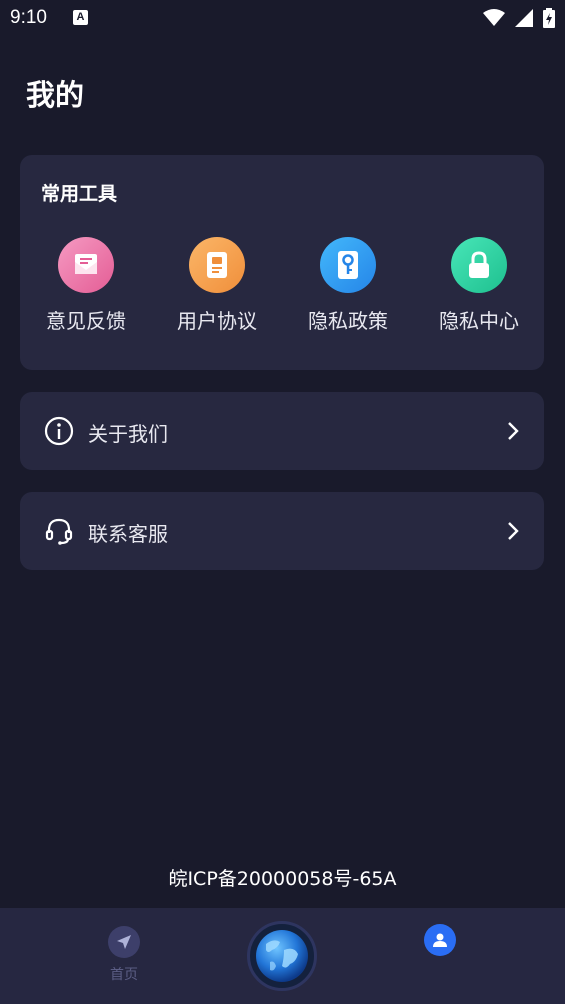 The width and height of the screenshot is (565, 1004). What do you see at coordinates (479, 265) in the screenshot?
I see `lock-icon` at bounding box center [479, 265].